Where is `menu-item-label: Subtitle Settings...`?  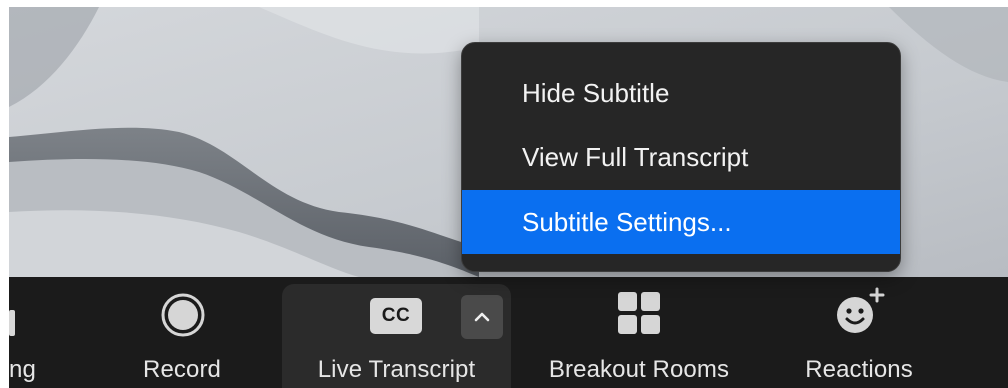 menu-item-label: Subtitle Settings... is located at coordinates (627, 221).